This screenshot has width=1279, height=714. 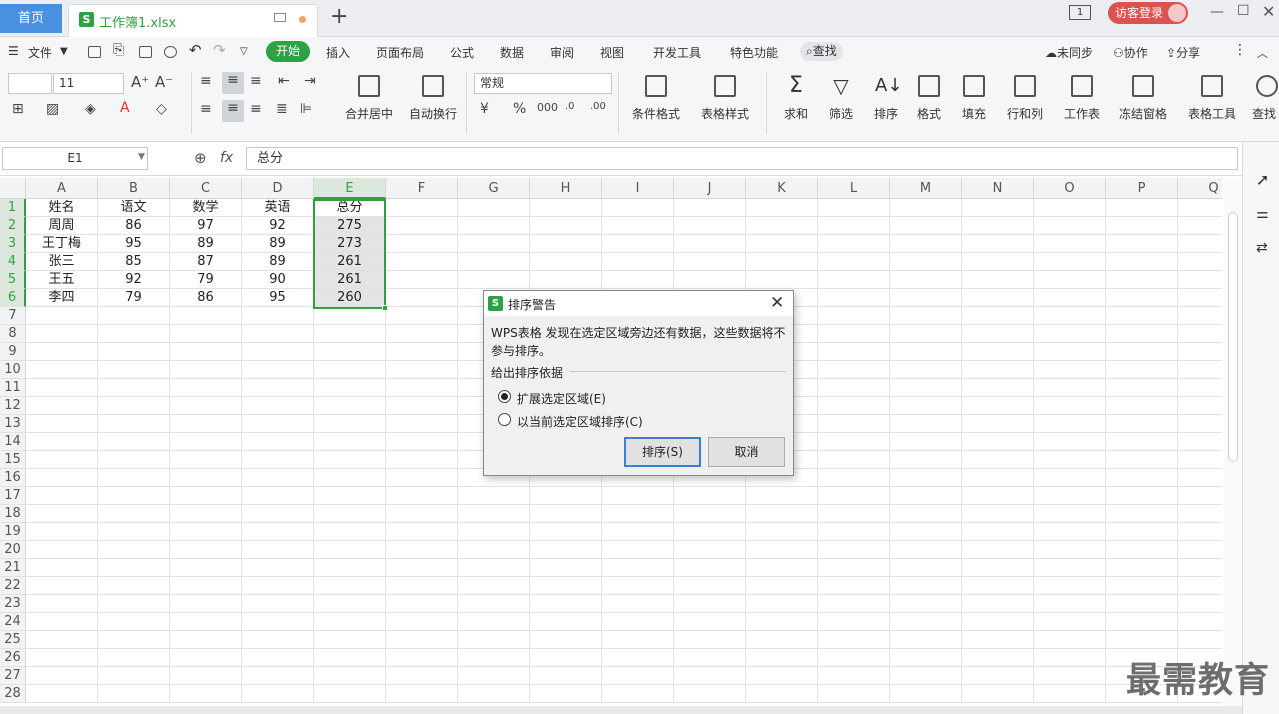 I want to click on distribute-icon: ⊫, so click(x=306, y=109).